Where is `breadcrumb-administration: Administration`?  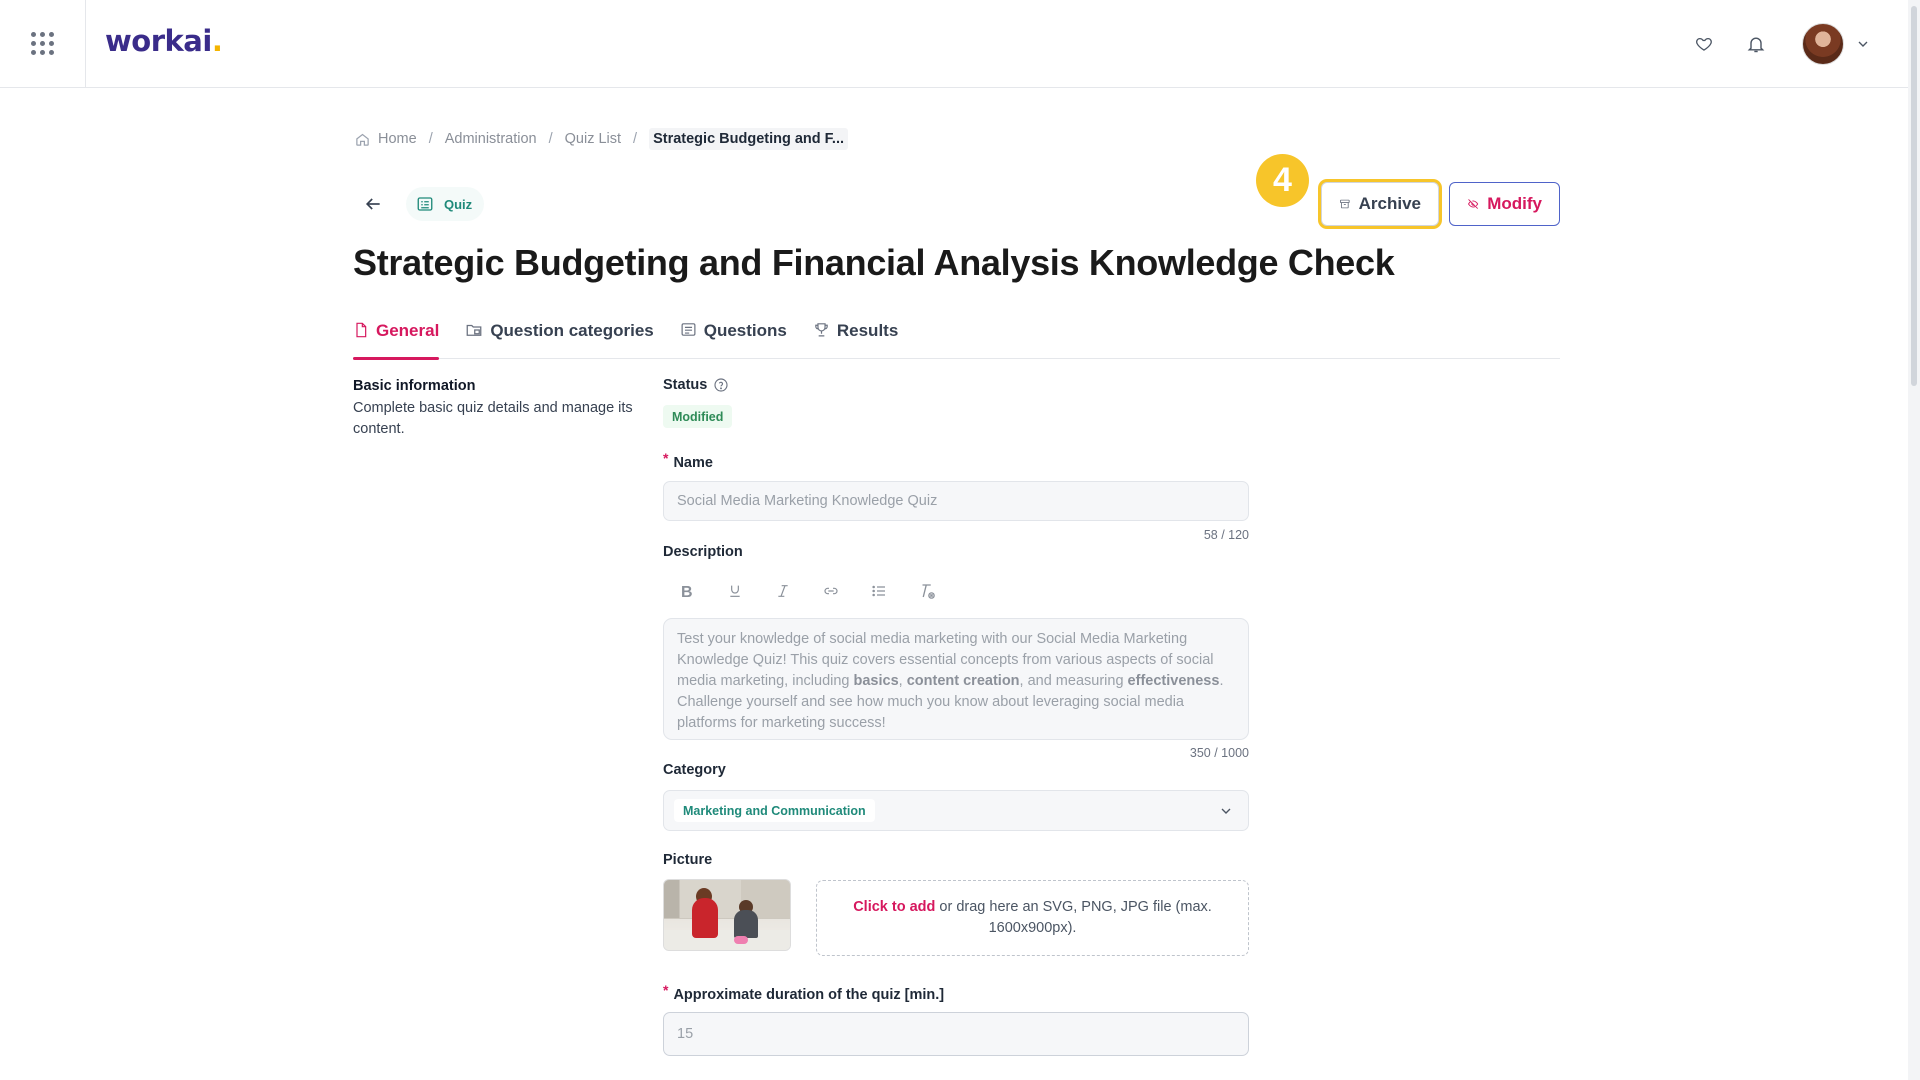 breadcrumb-administration: Administration is located at coordinates (491, 139).